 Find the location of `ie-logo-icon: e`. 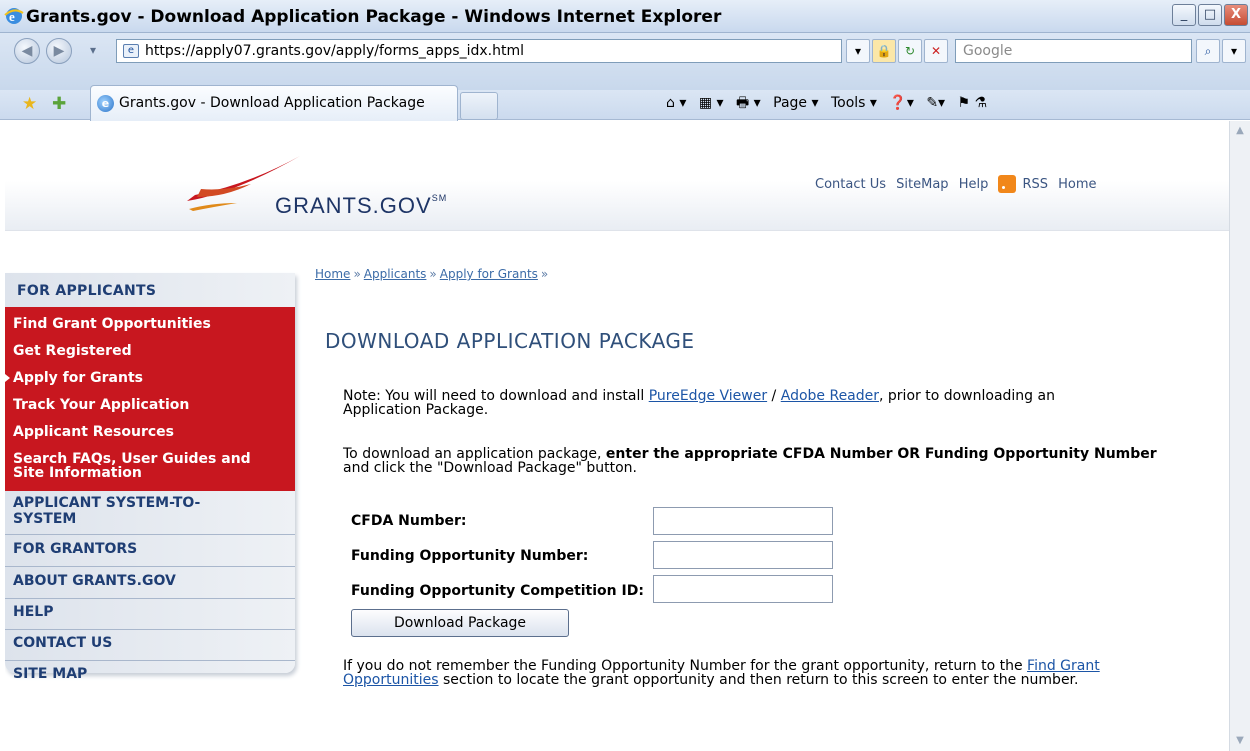

ie-logo-icon: e is located at coordinates (14, 16).